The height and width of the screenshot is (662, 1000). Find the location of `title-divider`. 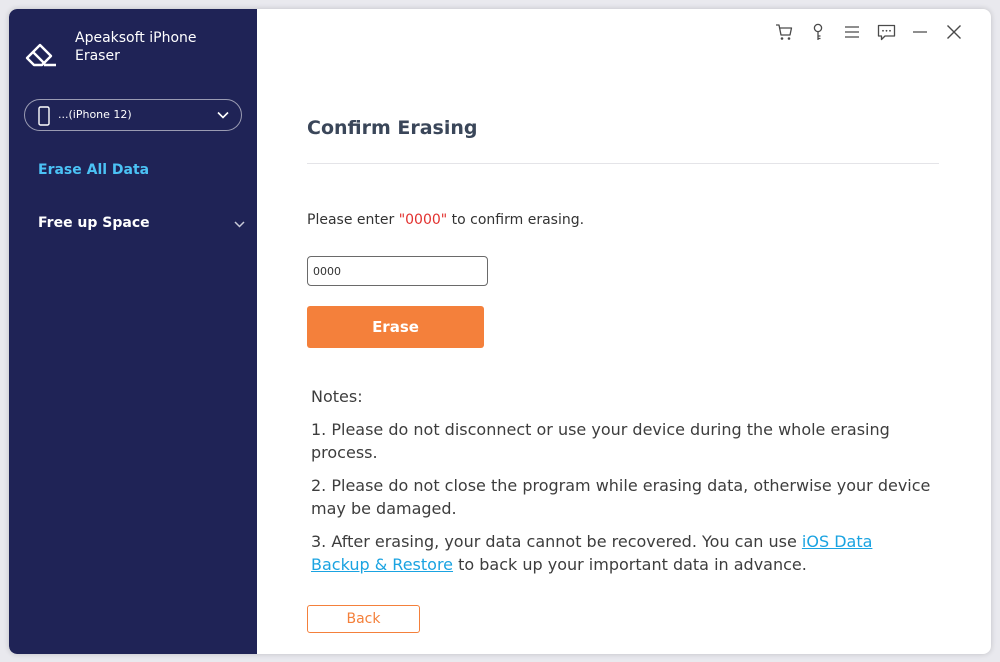

title-divider is located at coordinates (623, 163).